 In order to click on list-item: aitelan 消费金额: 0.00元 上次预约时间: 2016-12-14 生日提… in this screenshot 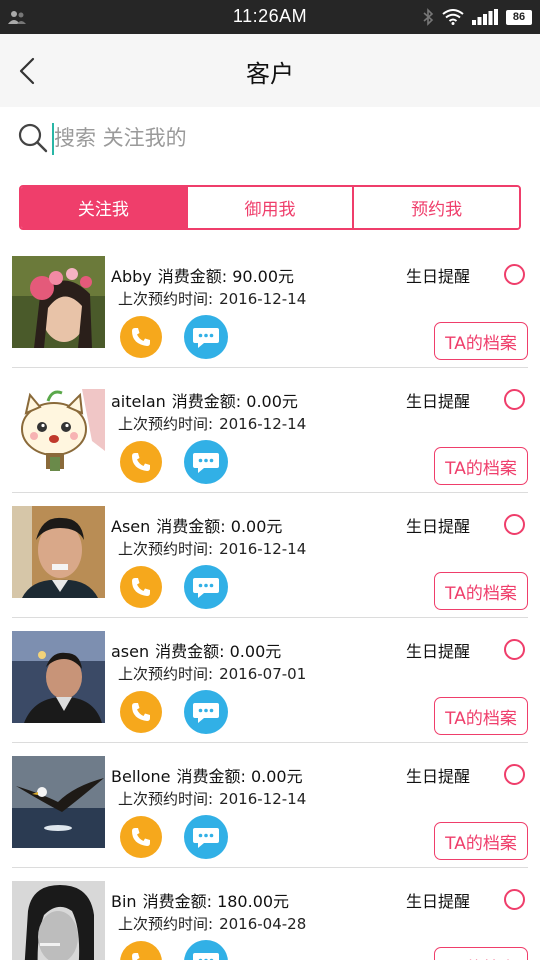, I will do `click(270, 430)`.